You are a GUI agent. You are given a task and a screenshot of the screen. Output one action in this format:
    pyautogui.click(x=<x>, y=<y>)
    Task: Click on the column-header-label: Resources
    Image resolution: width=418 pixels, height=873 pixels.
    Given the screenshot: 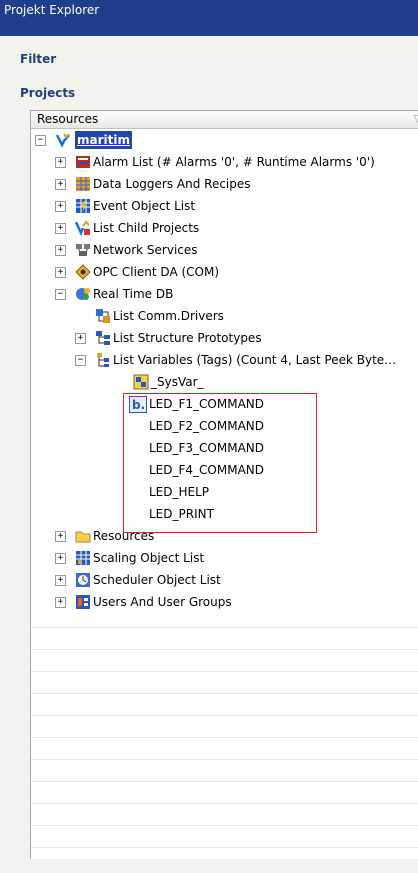 What is the action you would take?
    pyautogui.click(x=68, y=119)
    